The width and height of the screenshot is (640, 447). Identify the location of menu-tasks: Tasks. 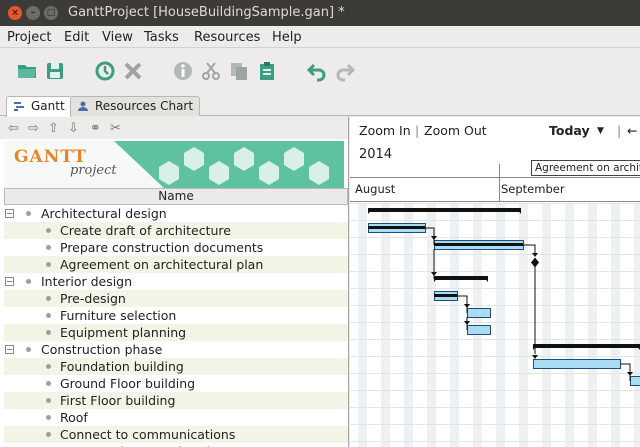
(161, 37).